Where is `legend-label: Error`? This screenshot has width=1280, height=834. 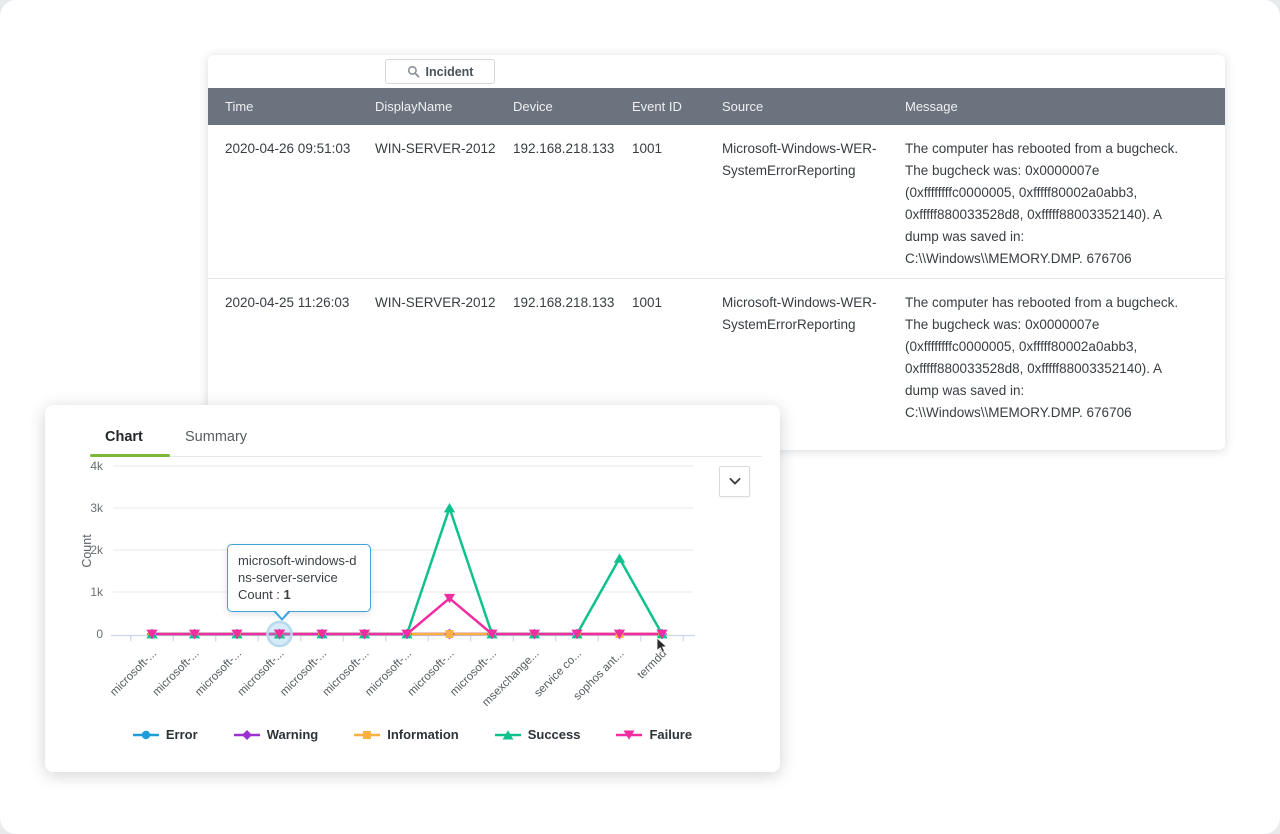 legend-label: Error is located at coordinates (181, 734).